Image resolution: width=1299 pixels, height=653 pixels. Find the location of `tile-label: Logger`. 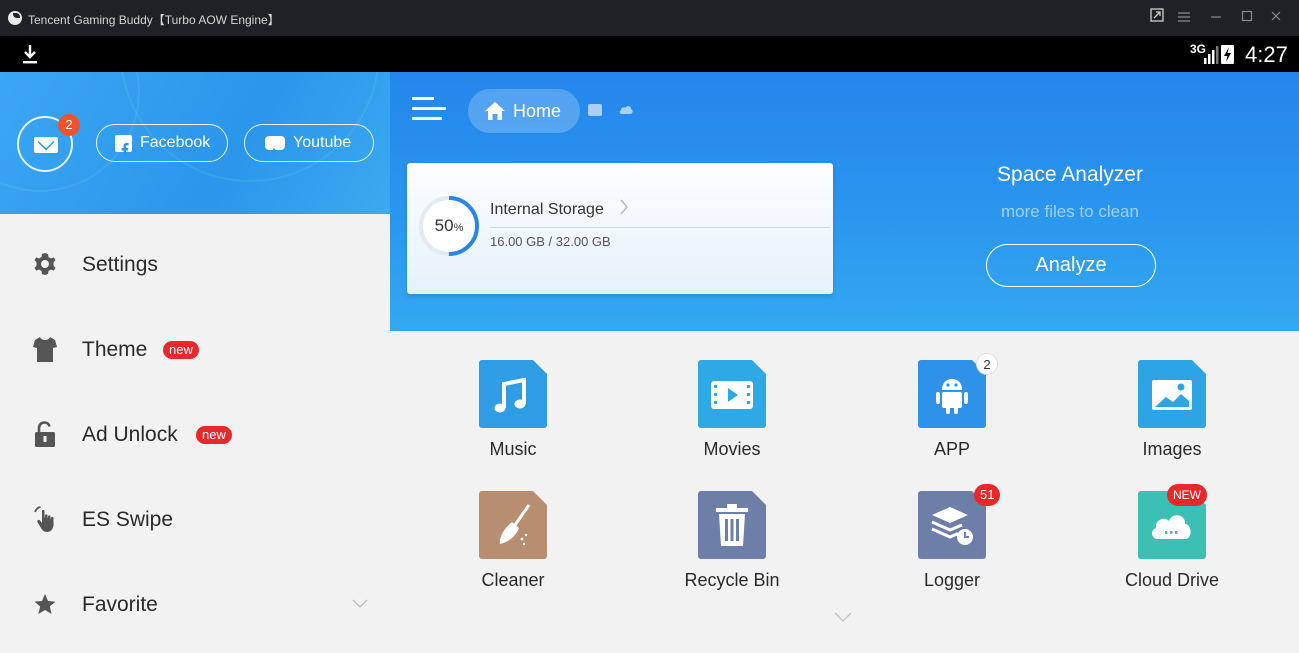

tile-label: Logger is located at coordinates (952, 580).